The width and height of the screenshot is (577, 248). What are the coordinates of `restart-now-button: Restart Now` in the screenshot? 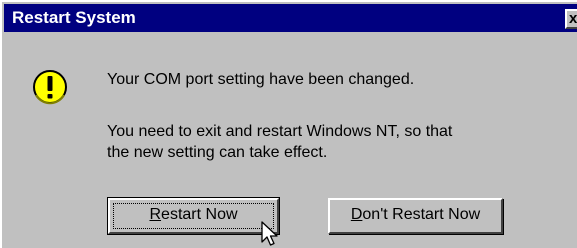 It's located at (193, 216).